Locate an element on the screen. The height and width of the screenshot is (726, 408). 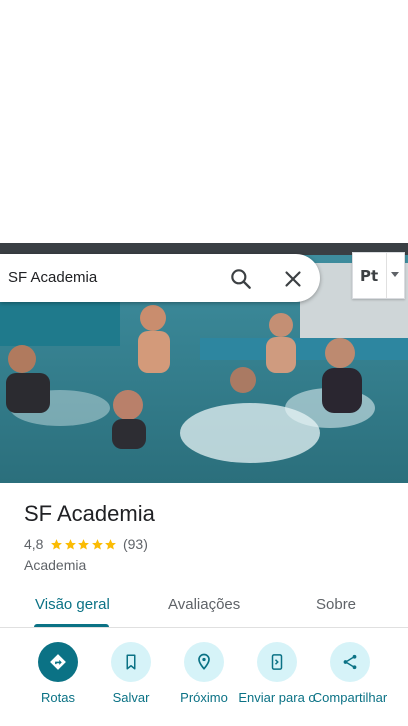
language-selector-value: Pt is located at coordinates (369, 276).